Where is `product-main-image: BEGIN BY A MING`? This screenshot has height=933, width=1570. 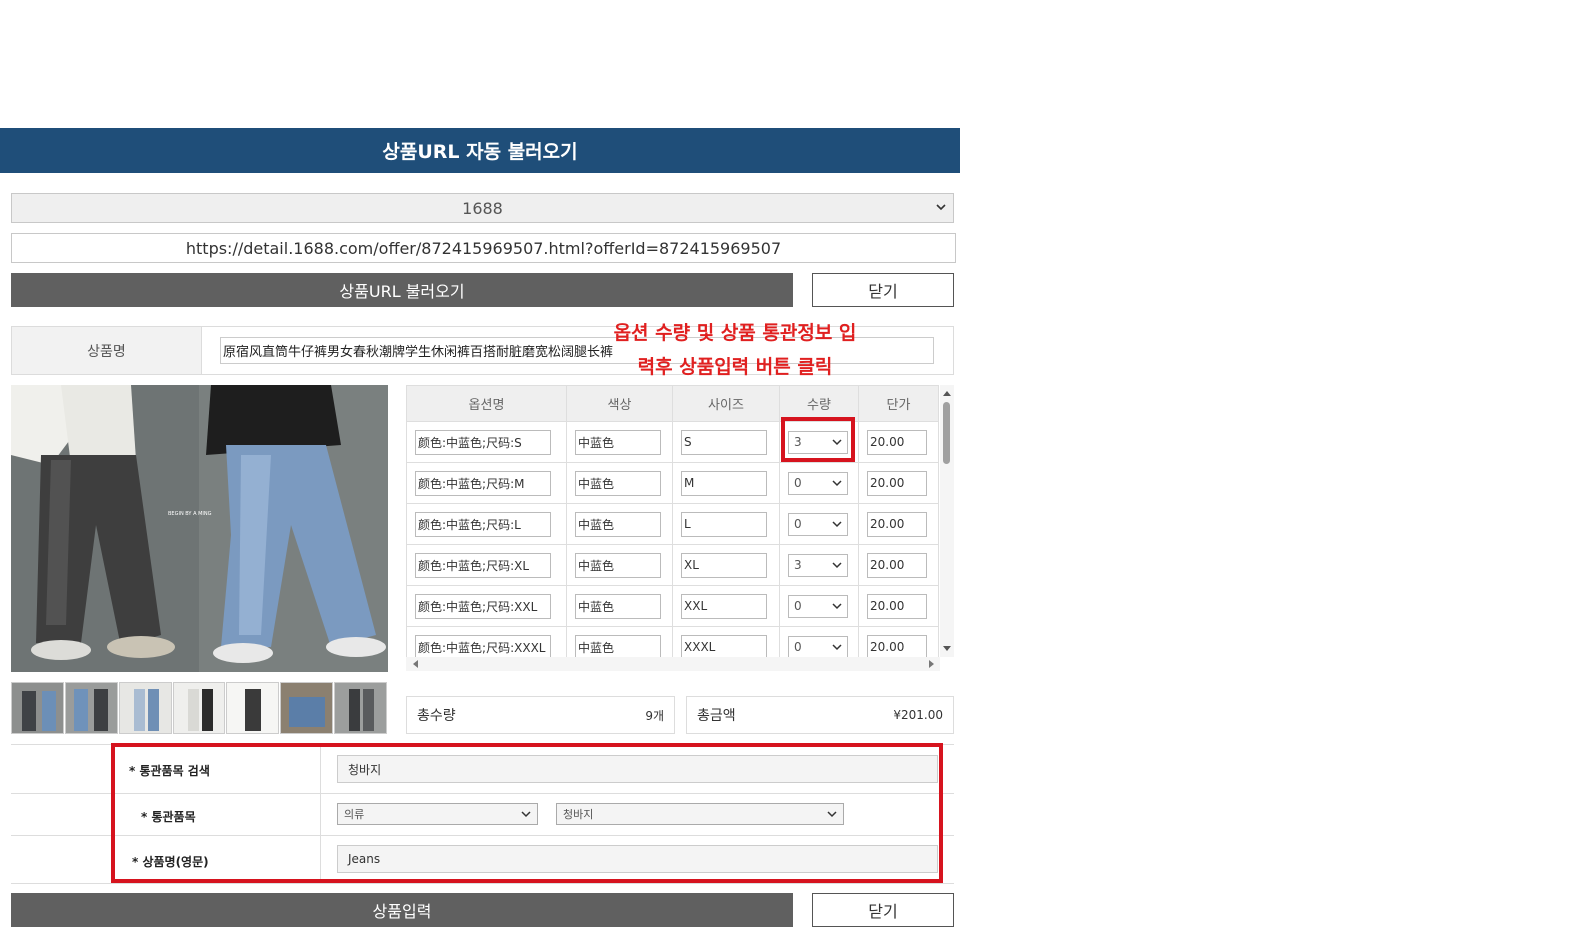
product-main-image: BEGIN BY A MING is located at coordinates (199, 528).